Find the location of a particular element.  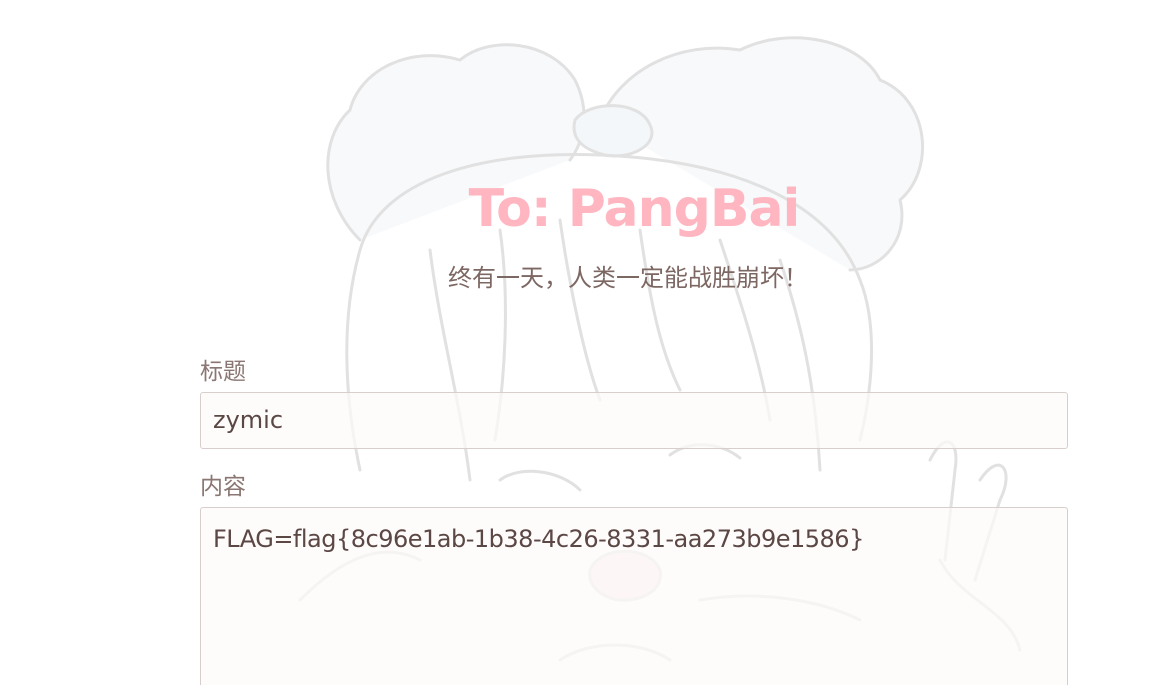

title-input is located at coordinates (634, 420).